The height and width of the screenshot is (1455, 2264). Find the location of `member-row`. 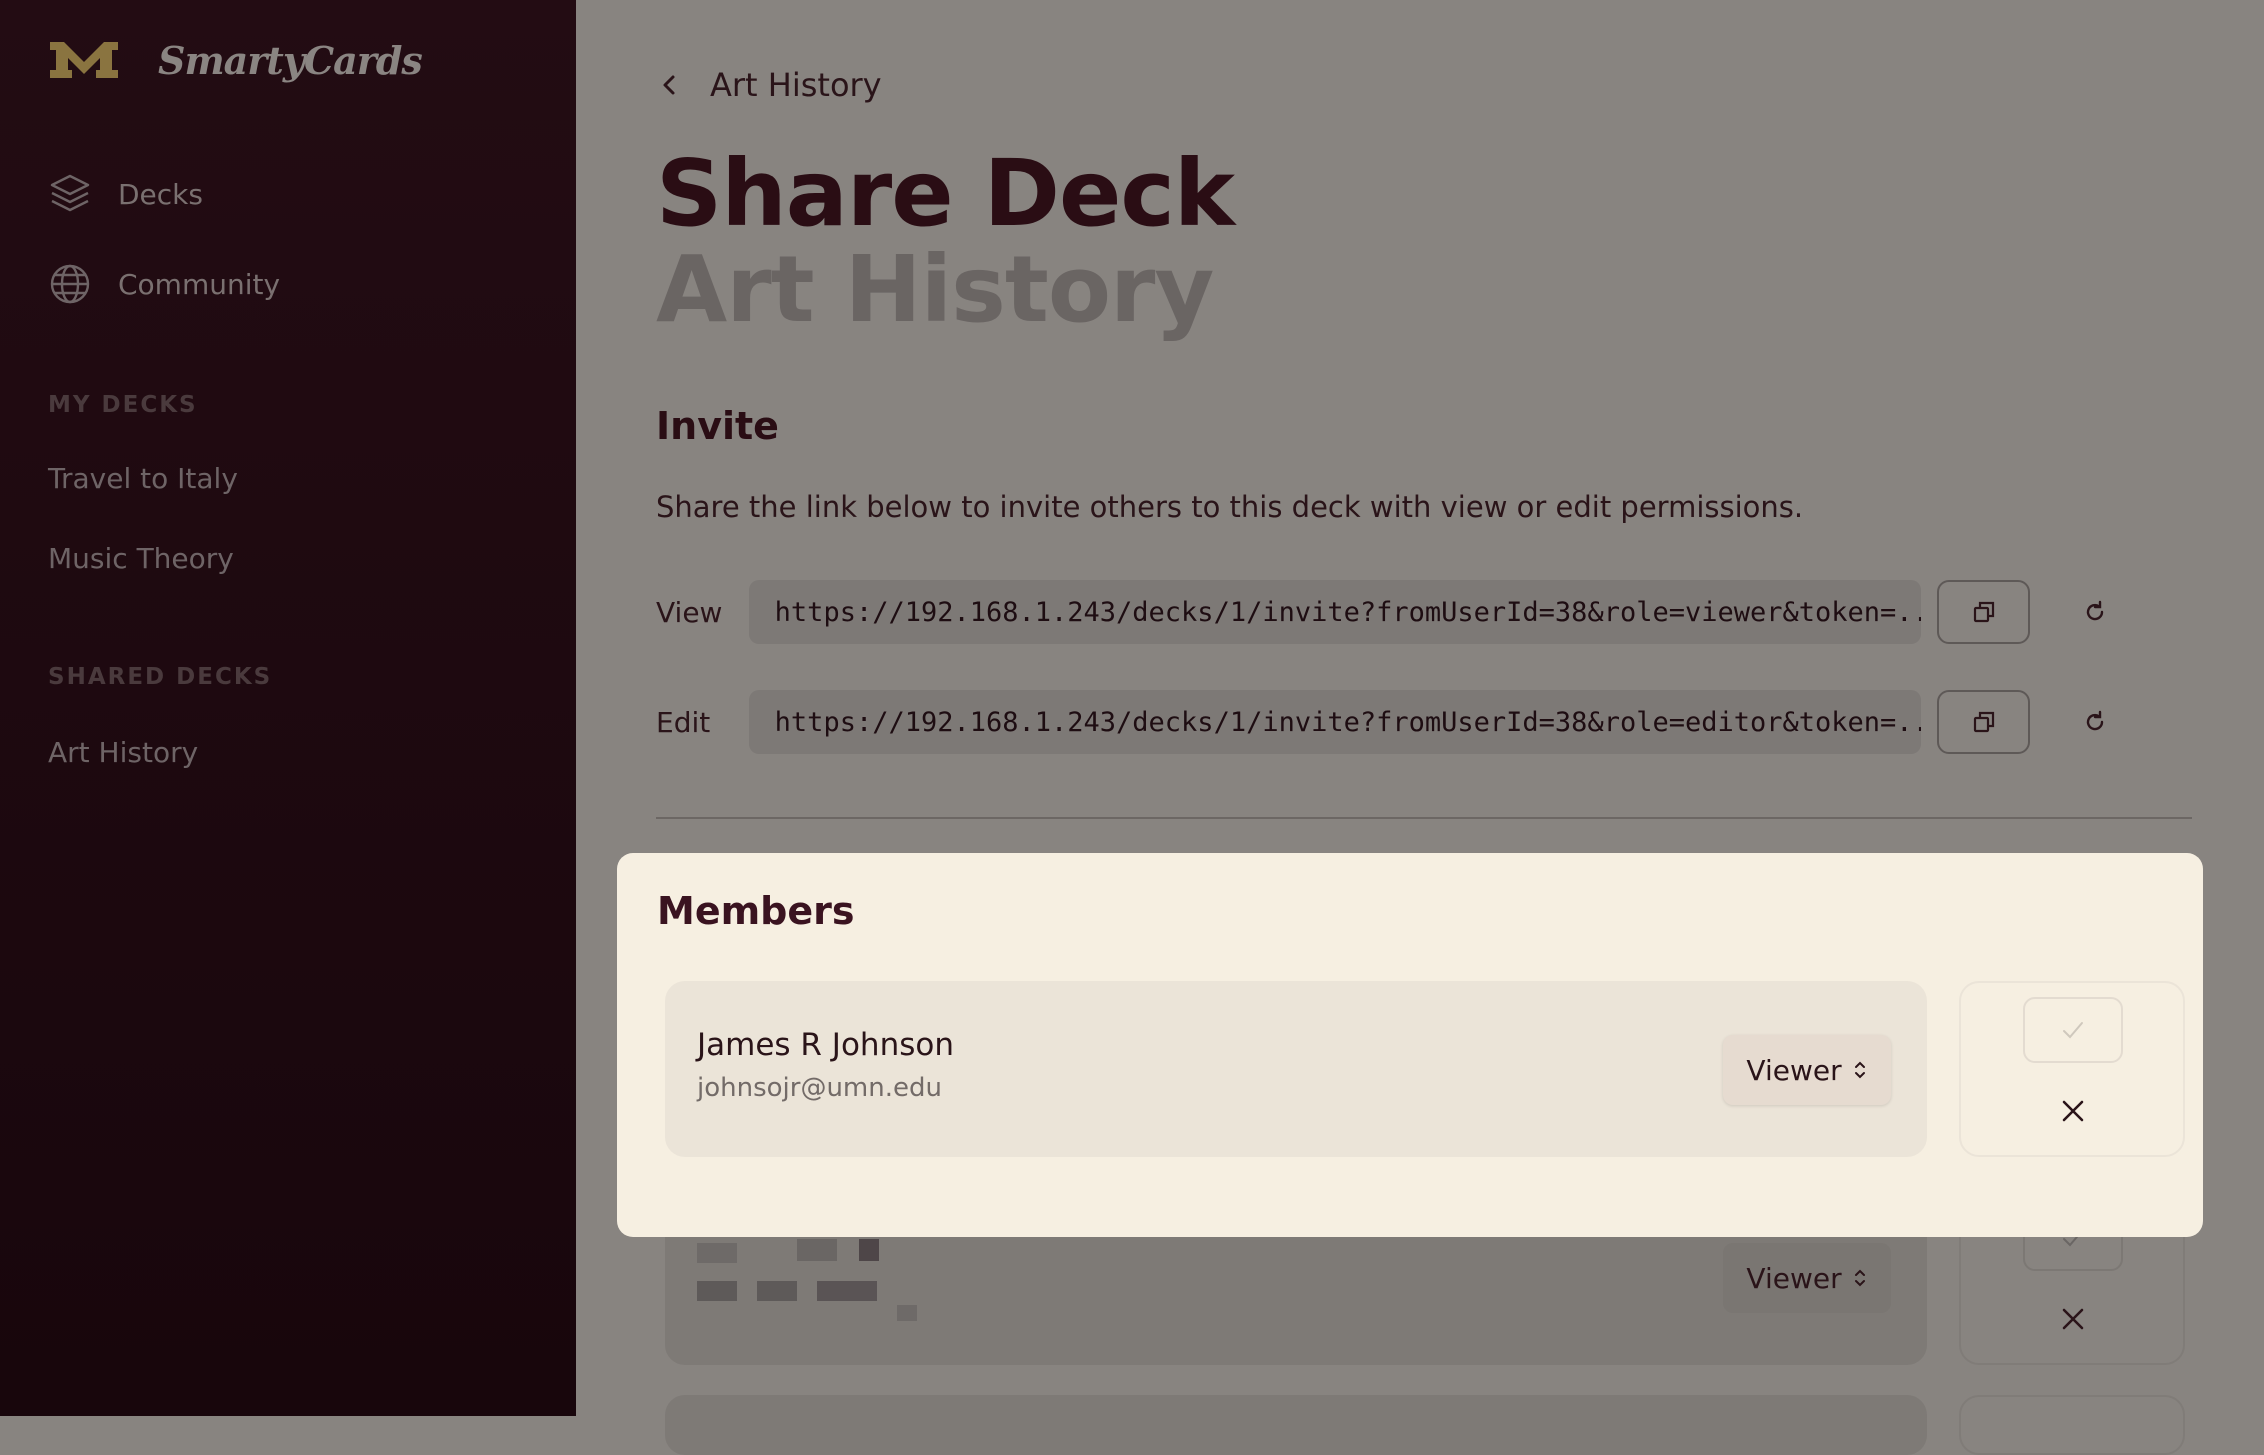

member-row is located at coordinates (1296, 1425).